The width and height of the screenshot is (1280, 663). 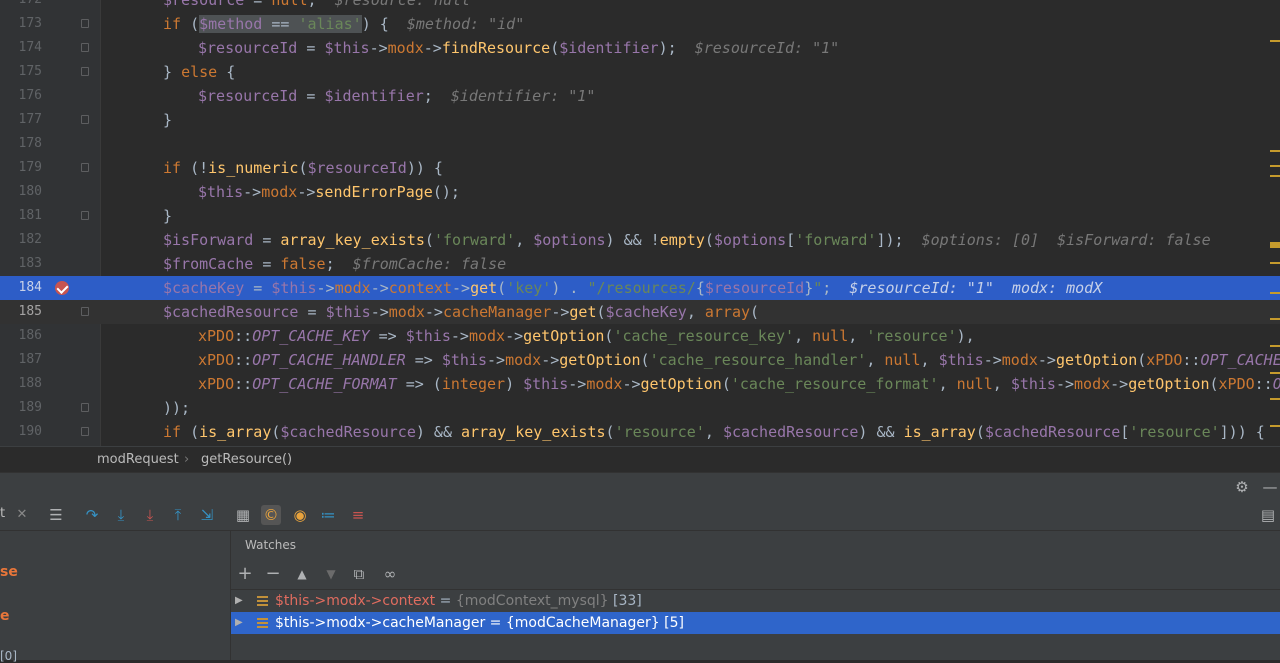 What do you see at coordinates (1270, 487) in the screenshot?
I see `minimize-icon: —` at bounding box center [1270, 487].